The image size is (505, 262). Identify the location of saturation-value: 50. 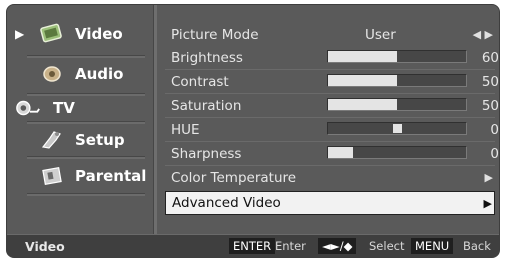
(490, 105).